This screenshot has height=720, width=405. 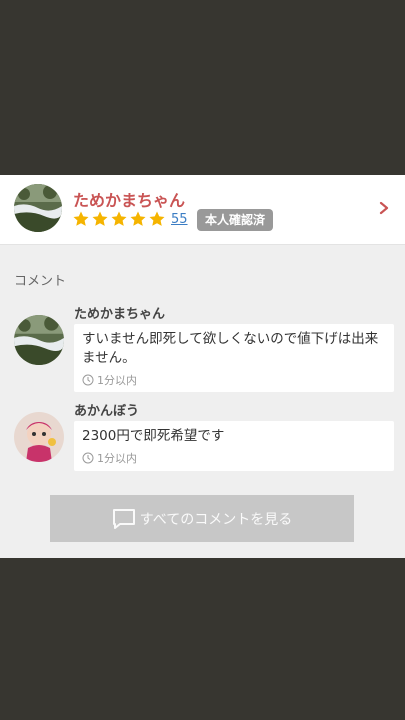 I want to click on chevron-right-icon, so click(x=384, y=208).